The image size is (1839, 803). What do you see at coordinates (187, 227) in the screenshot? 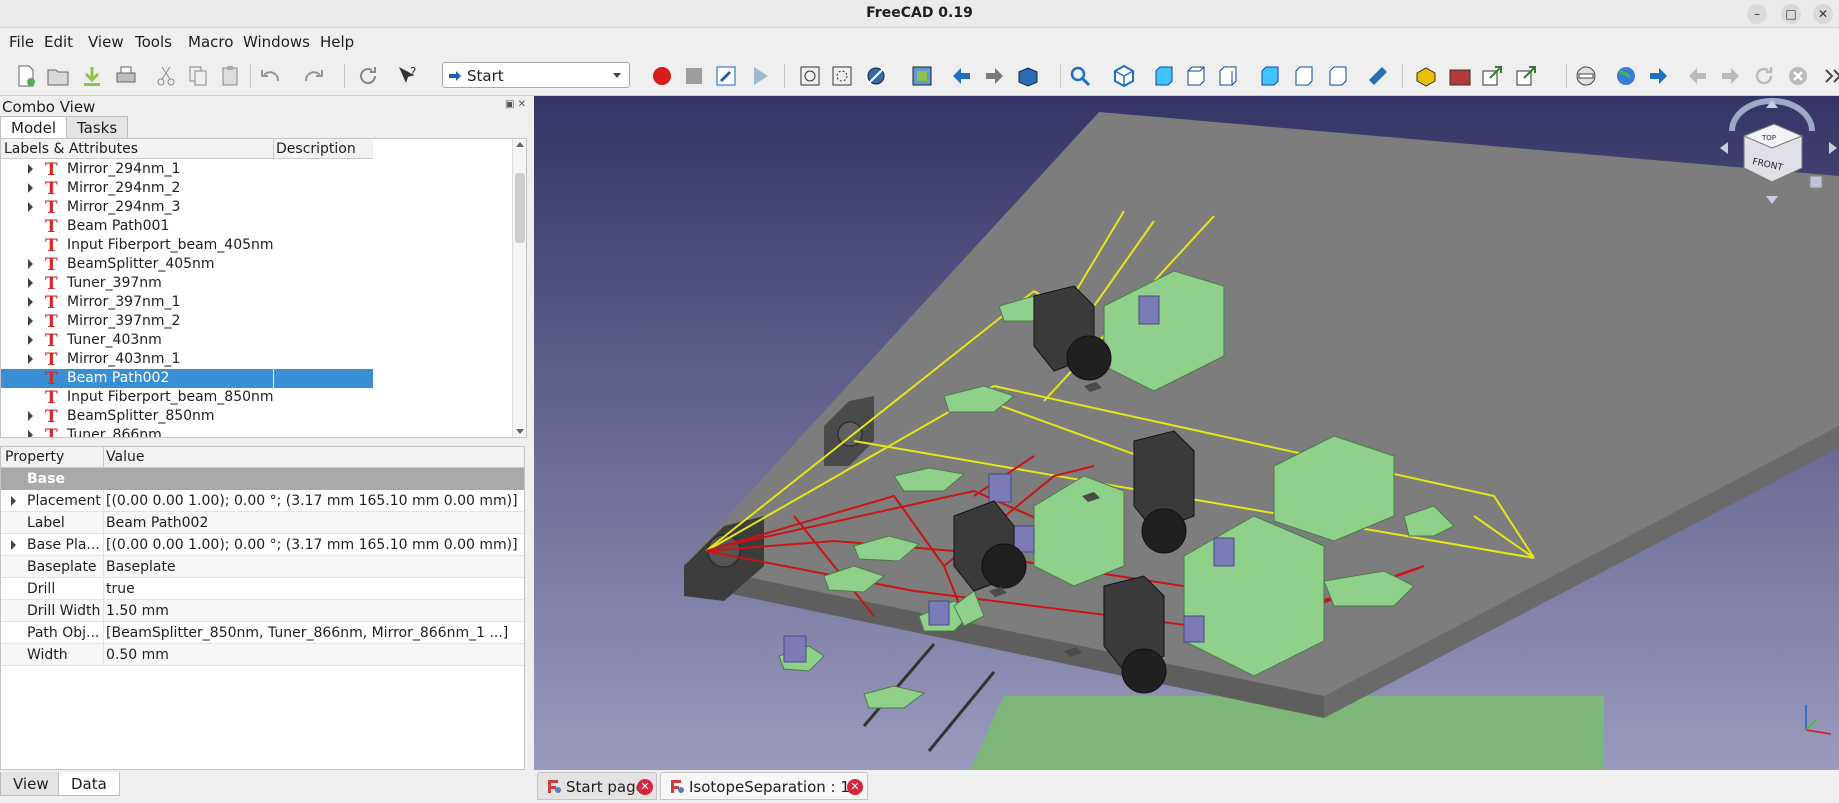
I see `tree-item: T Beam Path001` at bounding box center [187, 227].